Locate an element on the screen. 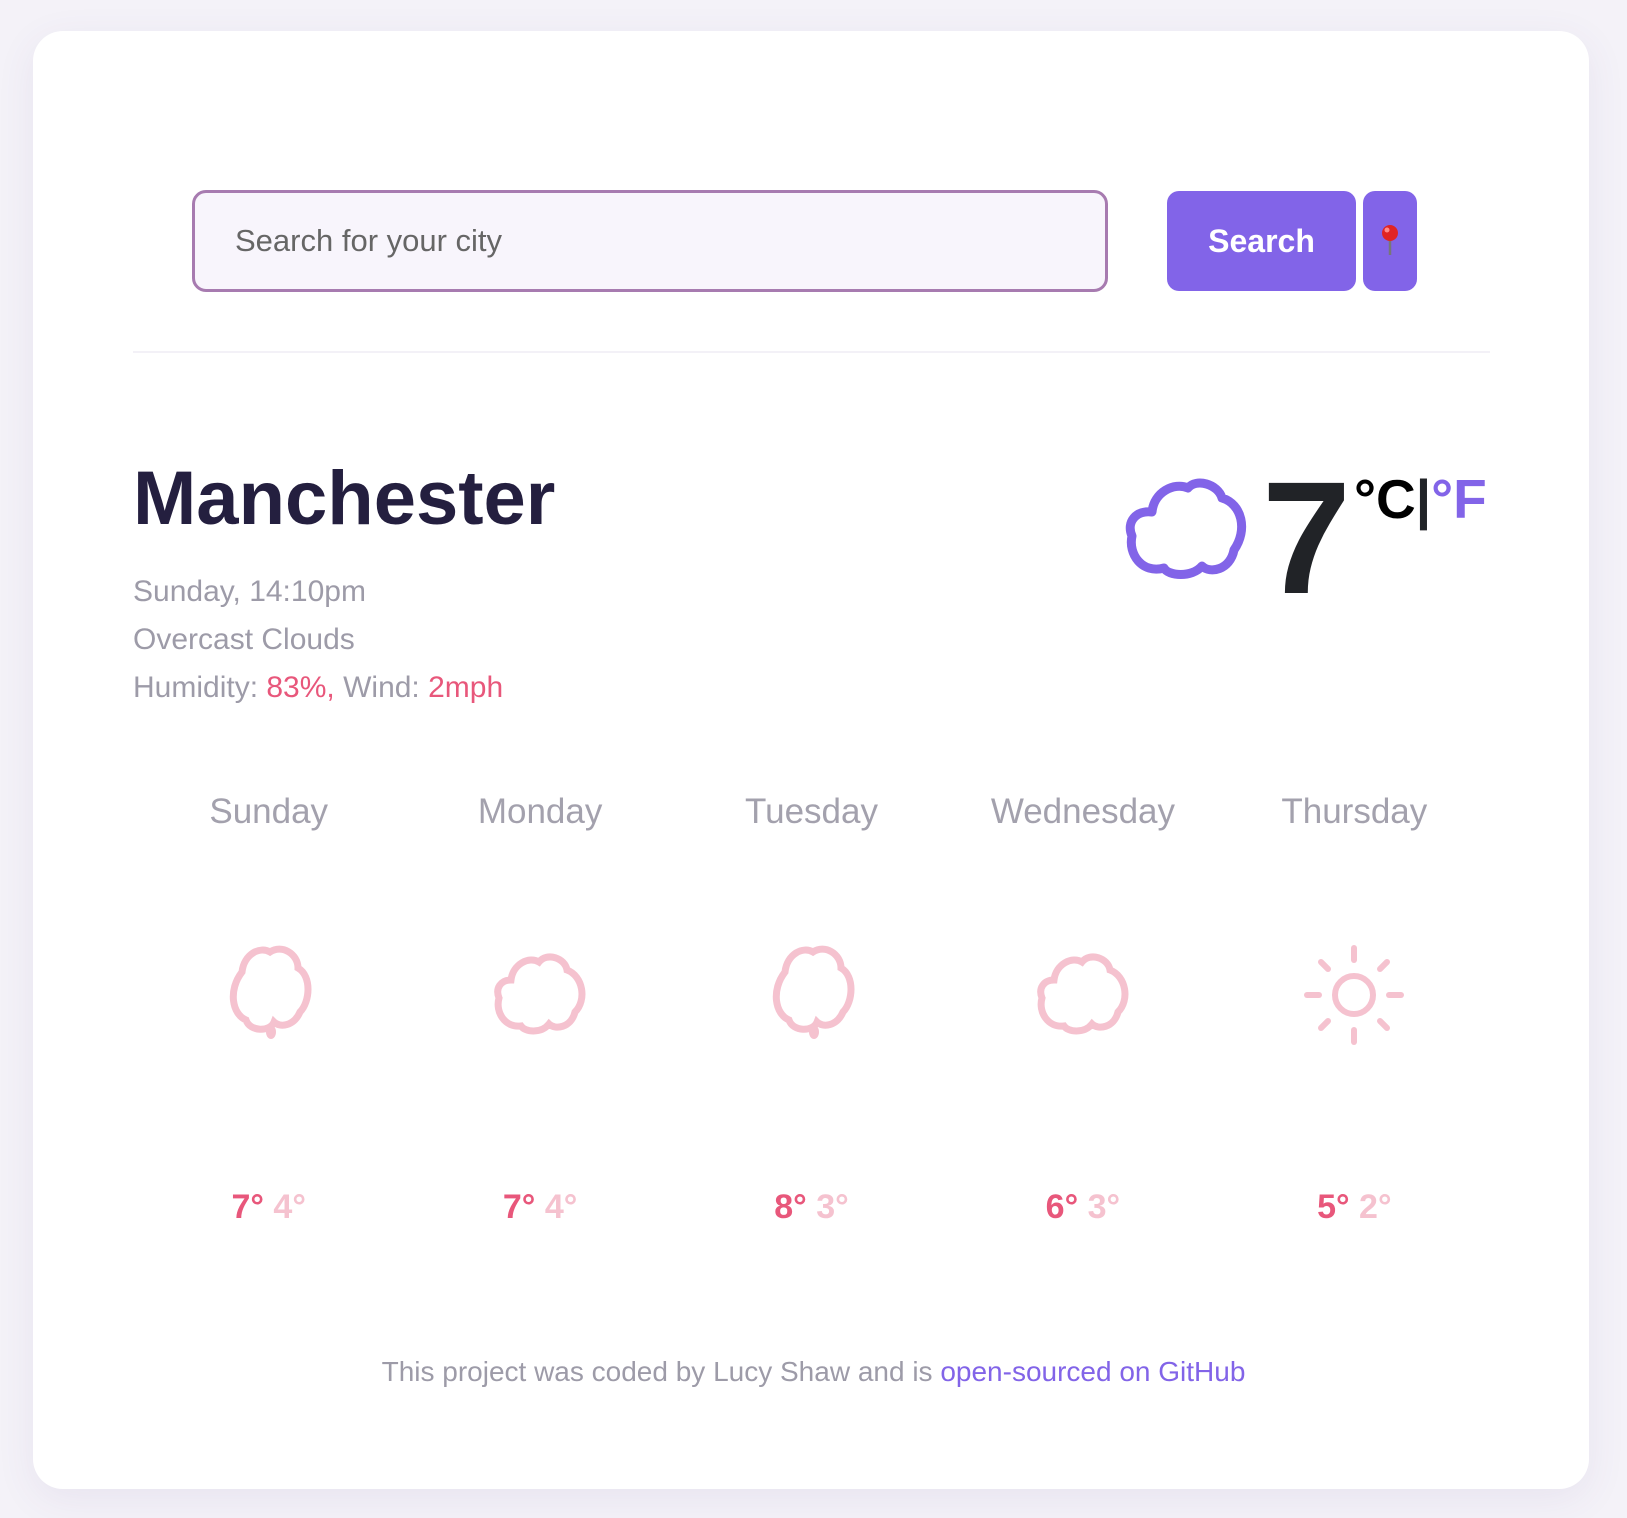  forecast-high: 8° is located at coordinates (790, 1207).